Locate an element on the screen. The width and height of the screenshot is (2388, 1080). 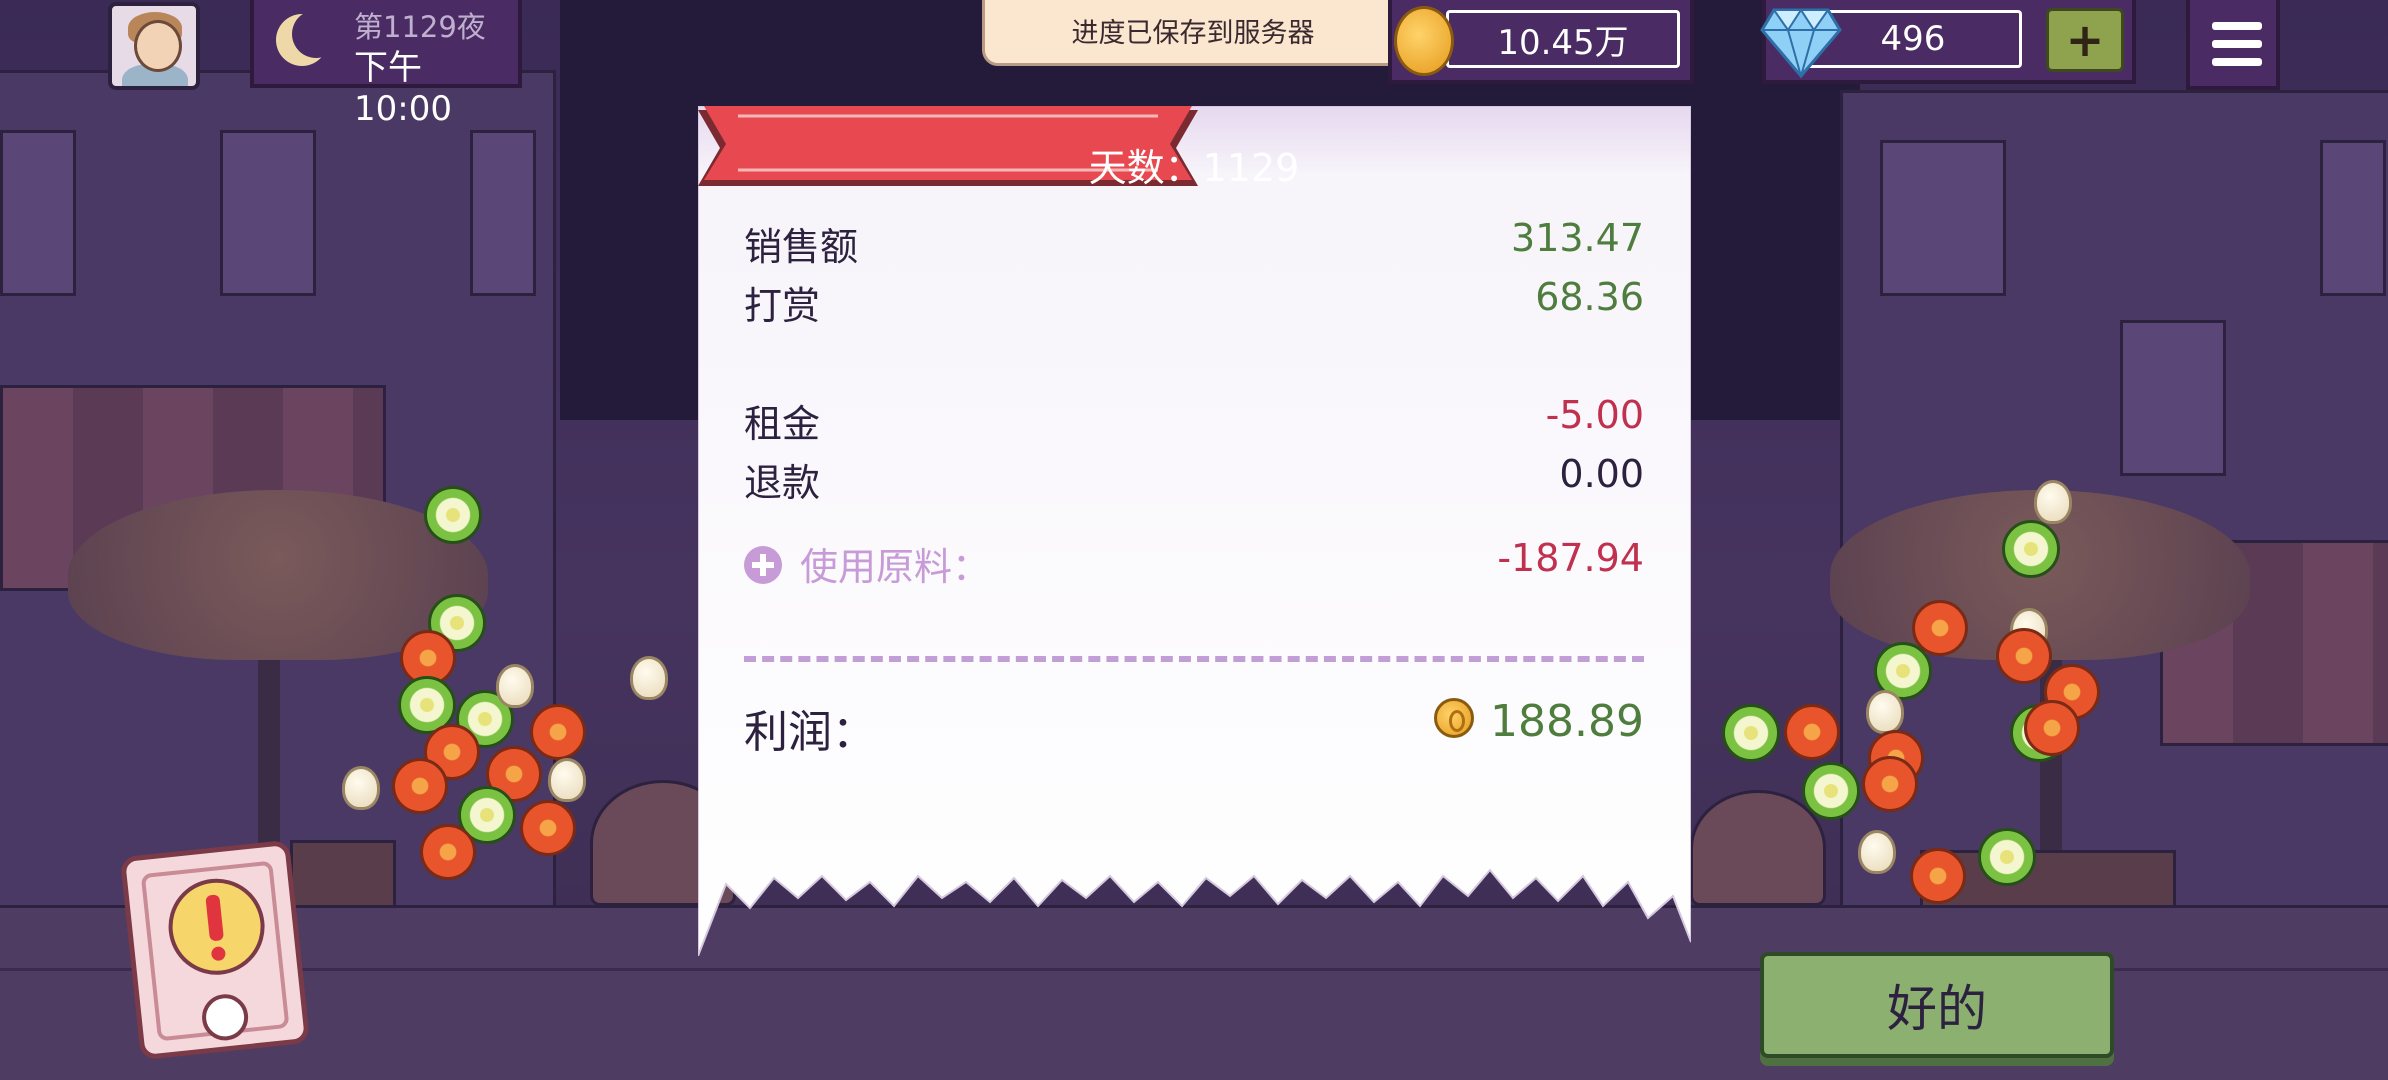
refund-value: 0.00 is located at coordinates (1601, 474).